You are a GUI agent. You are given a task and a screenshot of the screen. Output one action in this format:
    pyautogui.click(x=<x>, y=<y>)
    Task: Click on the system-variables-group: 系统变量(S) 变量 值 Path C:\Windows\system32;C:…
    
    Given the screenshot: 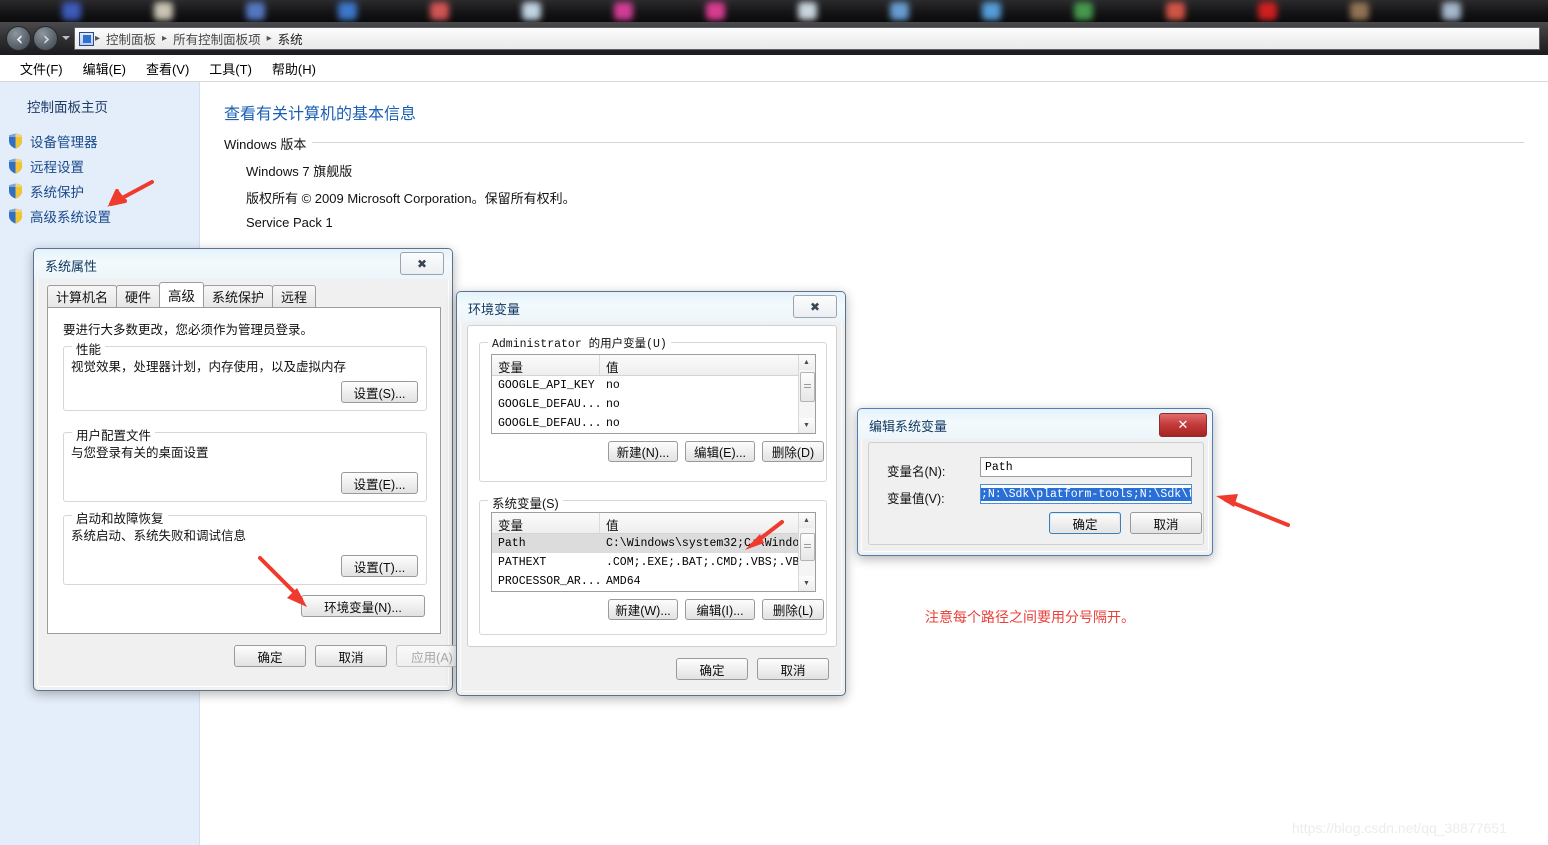 What is the action you would take?
    pyautogui.click(x=653, y=564)
    